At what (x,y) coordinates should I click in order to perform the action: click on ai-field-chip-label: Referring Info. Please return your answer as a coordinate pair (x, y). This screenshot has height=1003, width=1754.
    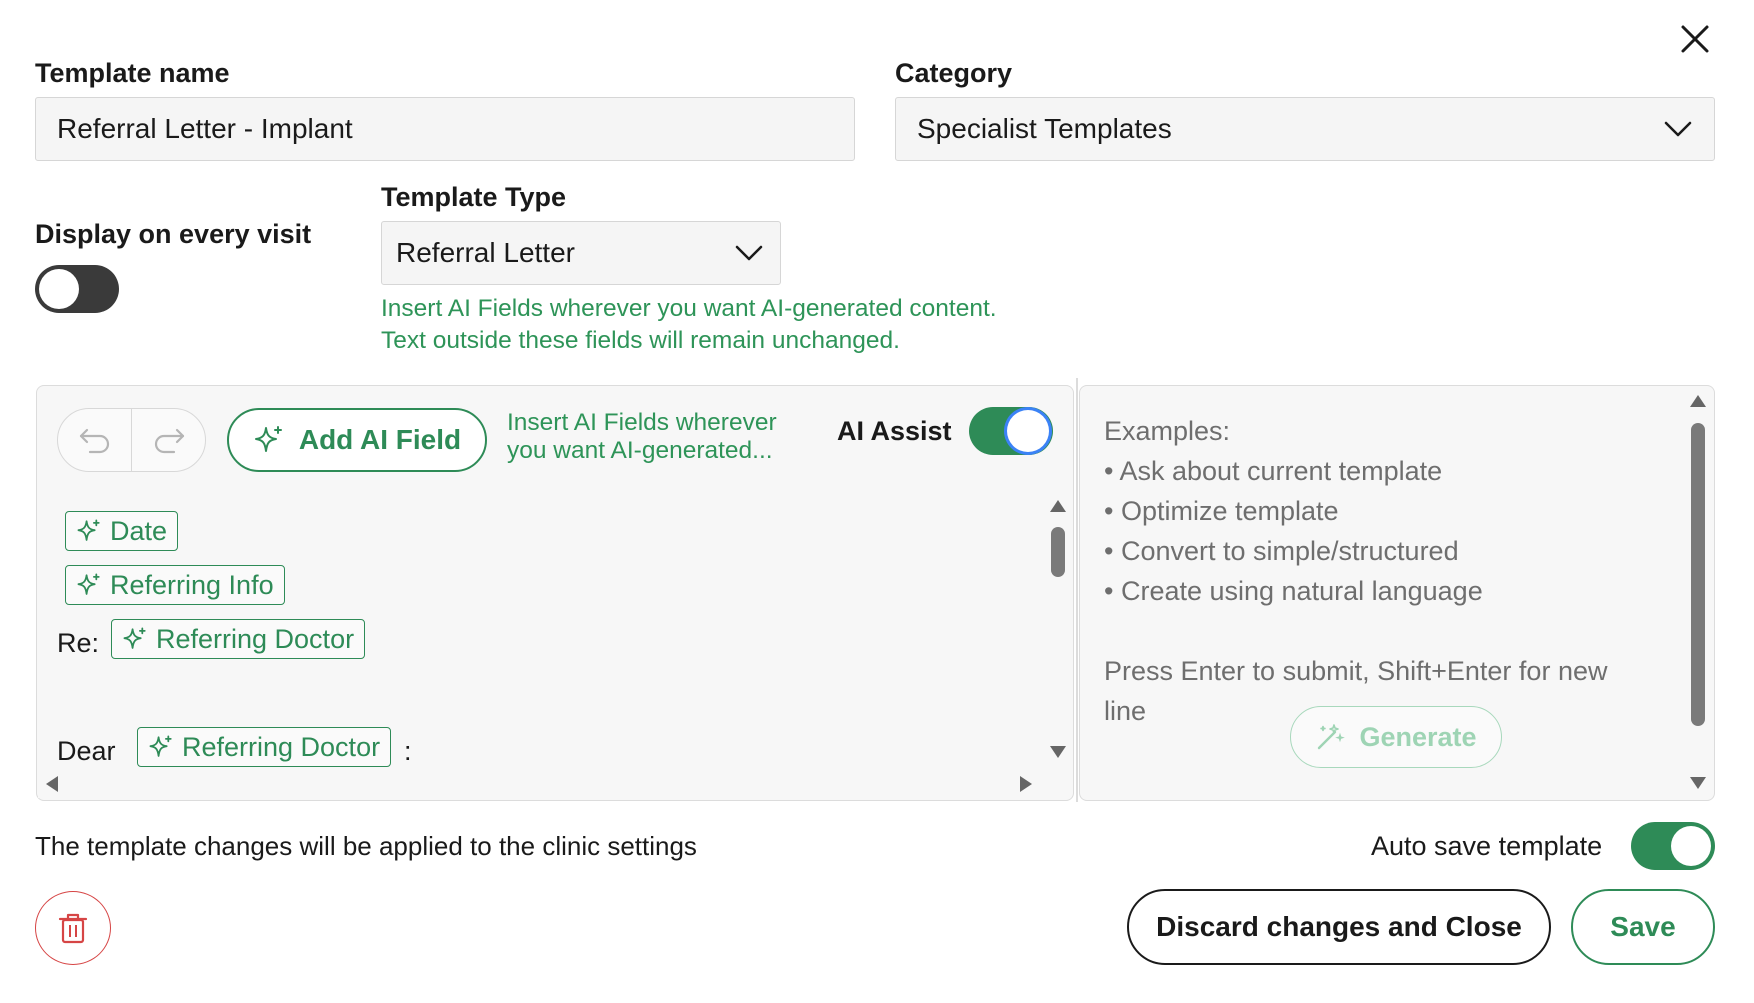
    Looking at the image, I should click on (192, 584).